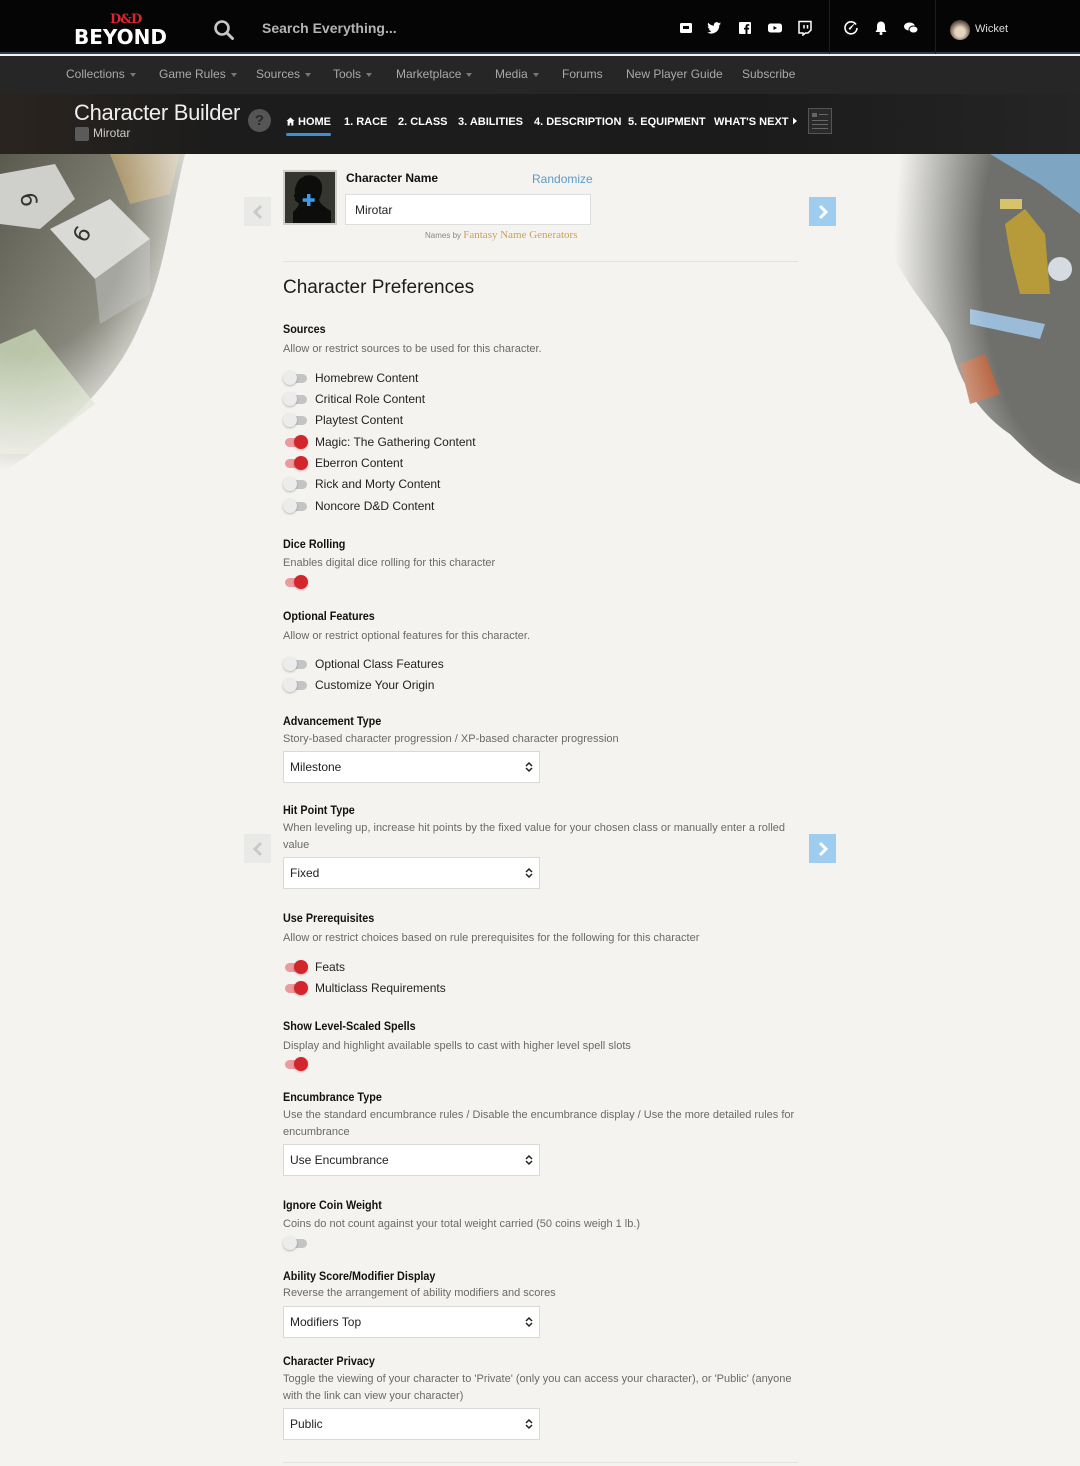 The width and height of the screenshot is (1080, 1466). What do you see at coordinates (339, 1160) in the screenshot?
I see `select-value: Use Encumbrance` at bounding box center [339, 1160].